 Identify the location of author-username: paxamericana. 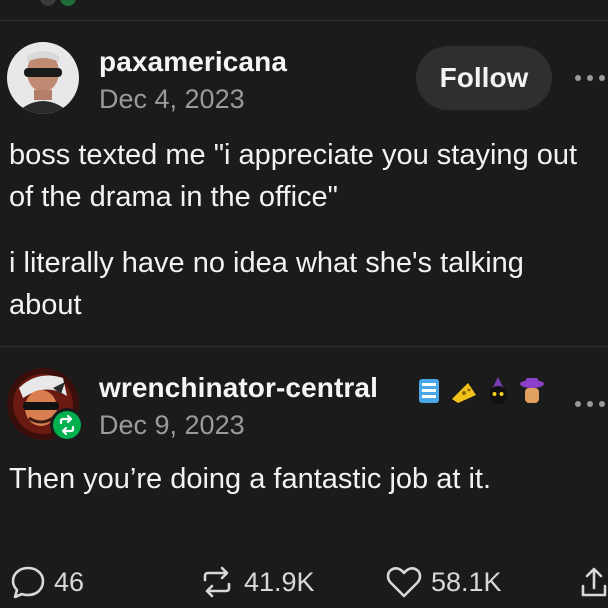
(193, 62).